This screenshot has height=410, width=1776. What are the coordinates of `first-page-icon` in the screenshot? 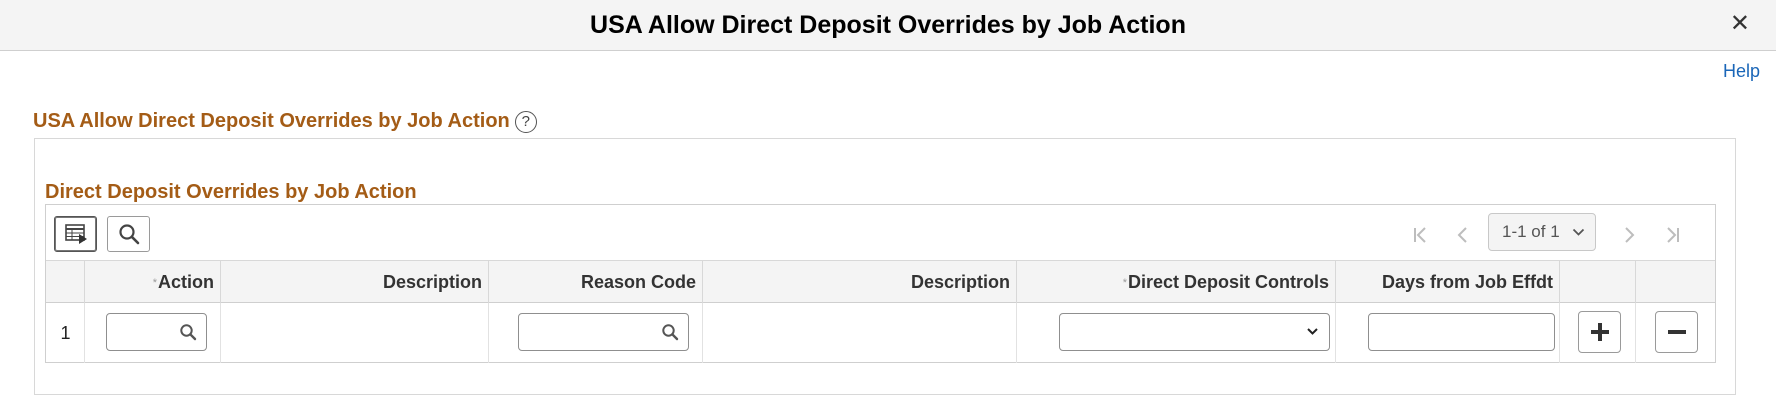 It's located at (1420, 235).